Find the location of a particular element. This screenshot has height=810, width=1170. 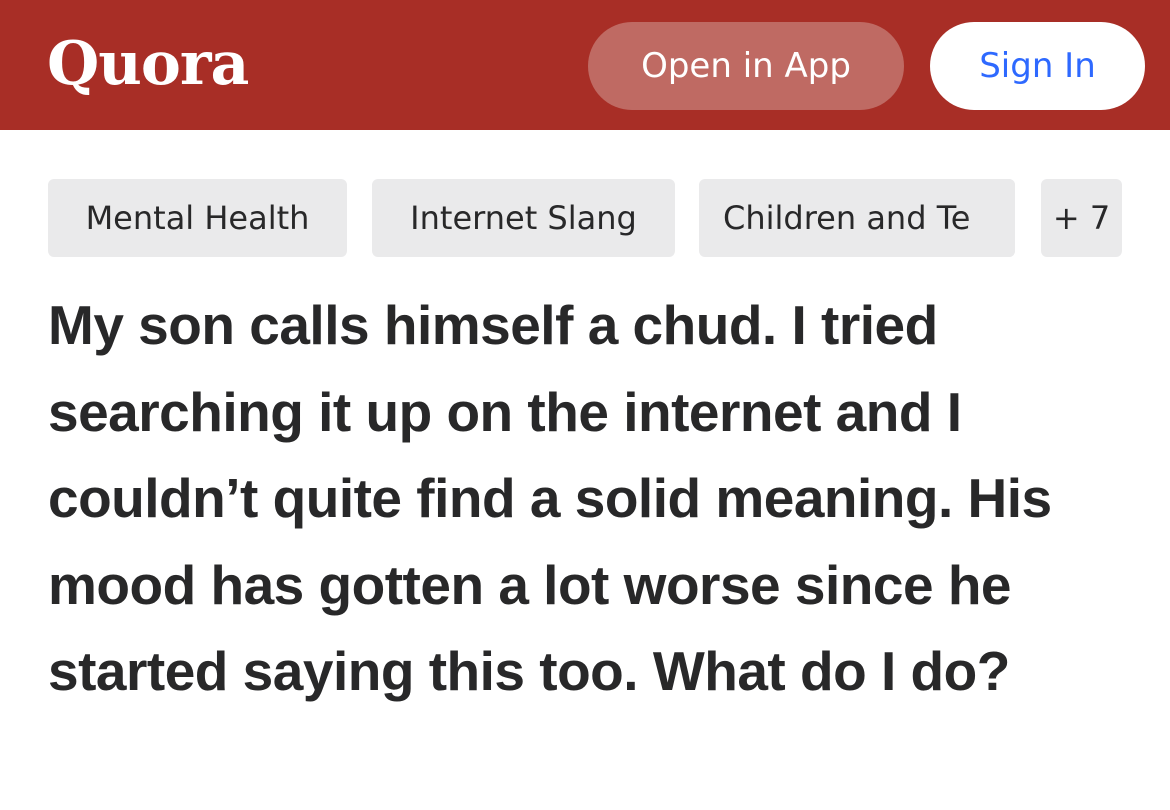

topic-chip-children: Children and Te is located at coordinates (857, 218).